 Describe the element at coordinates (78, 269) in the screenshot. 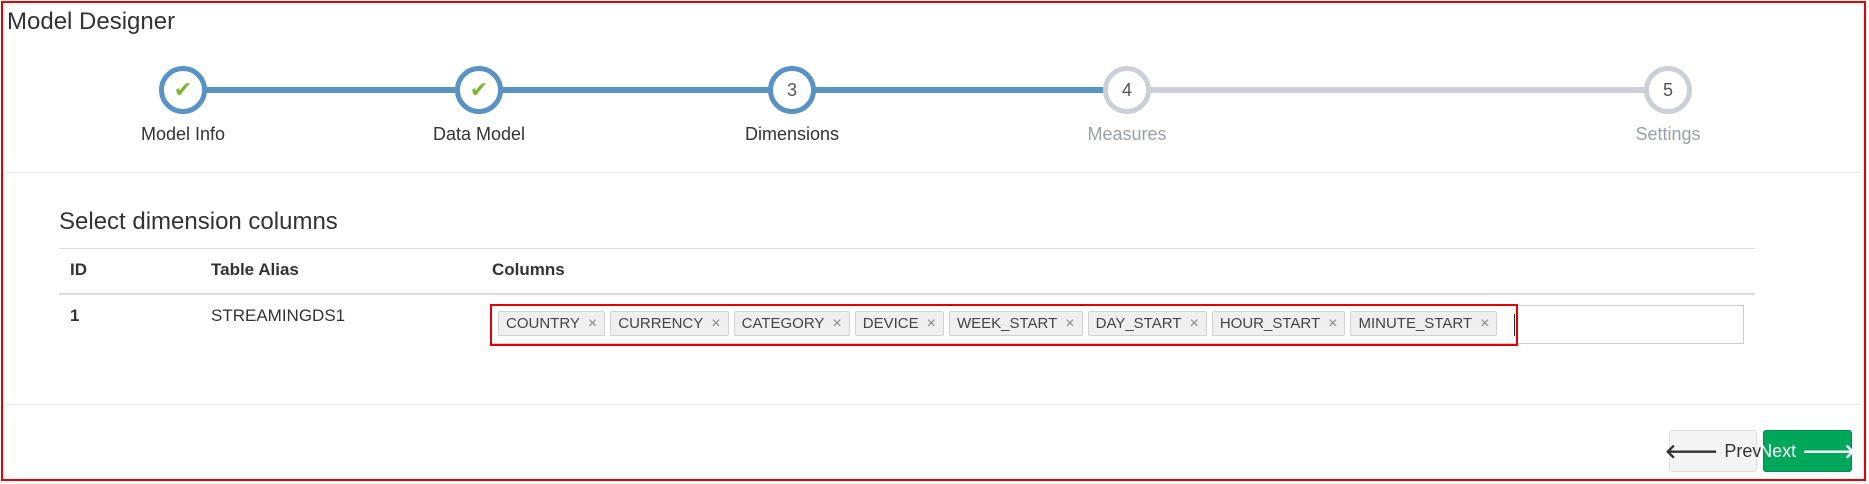

I see `header-id: ID` at that location.